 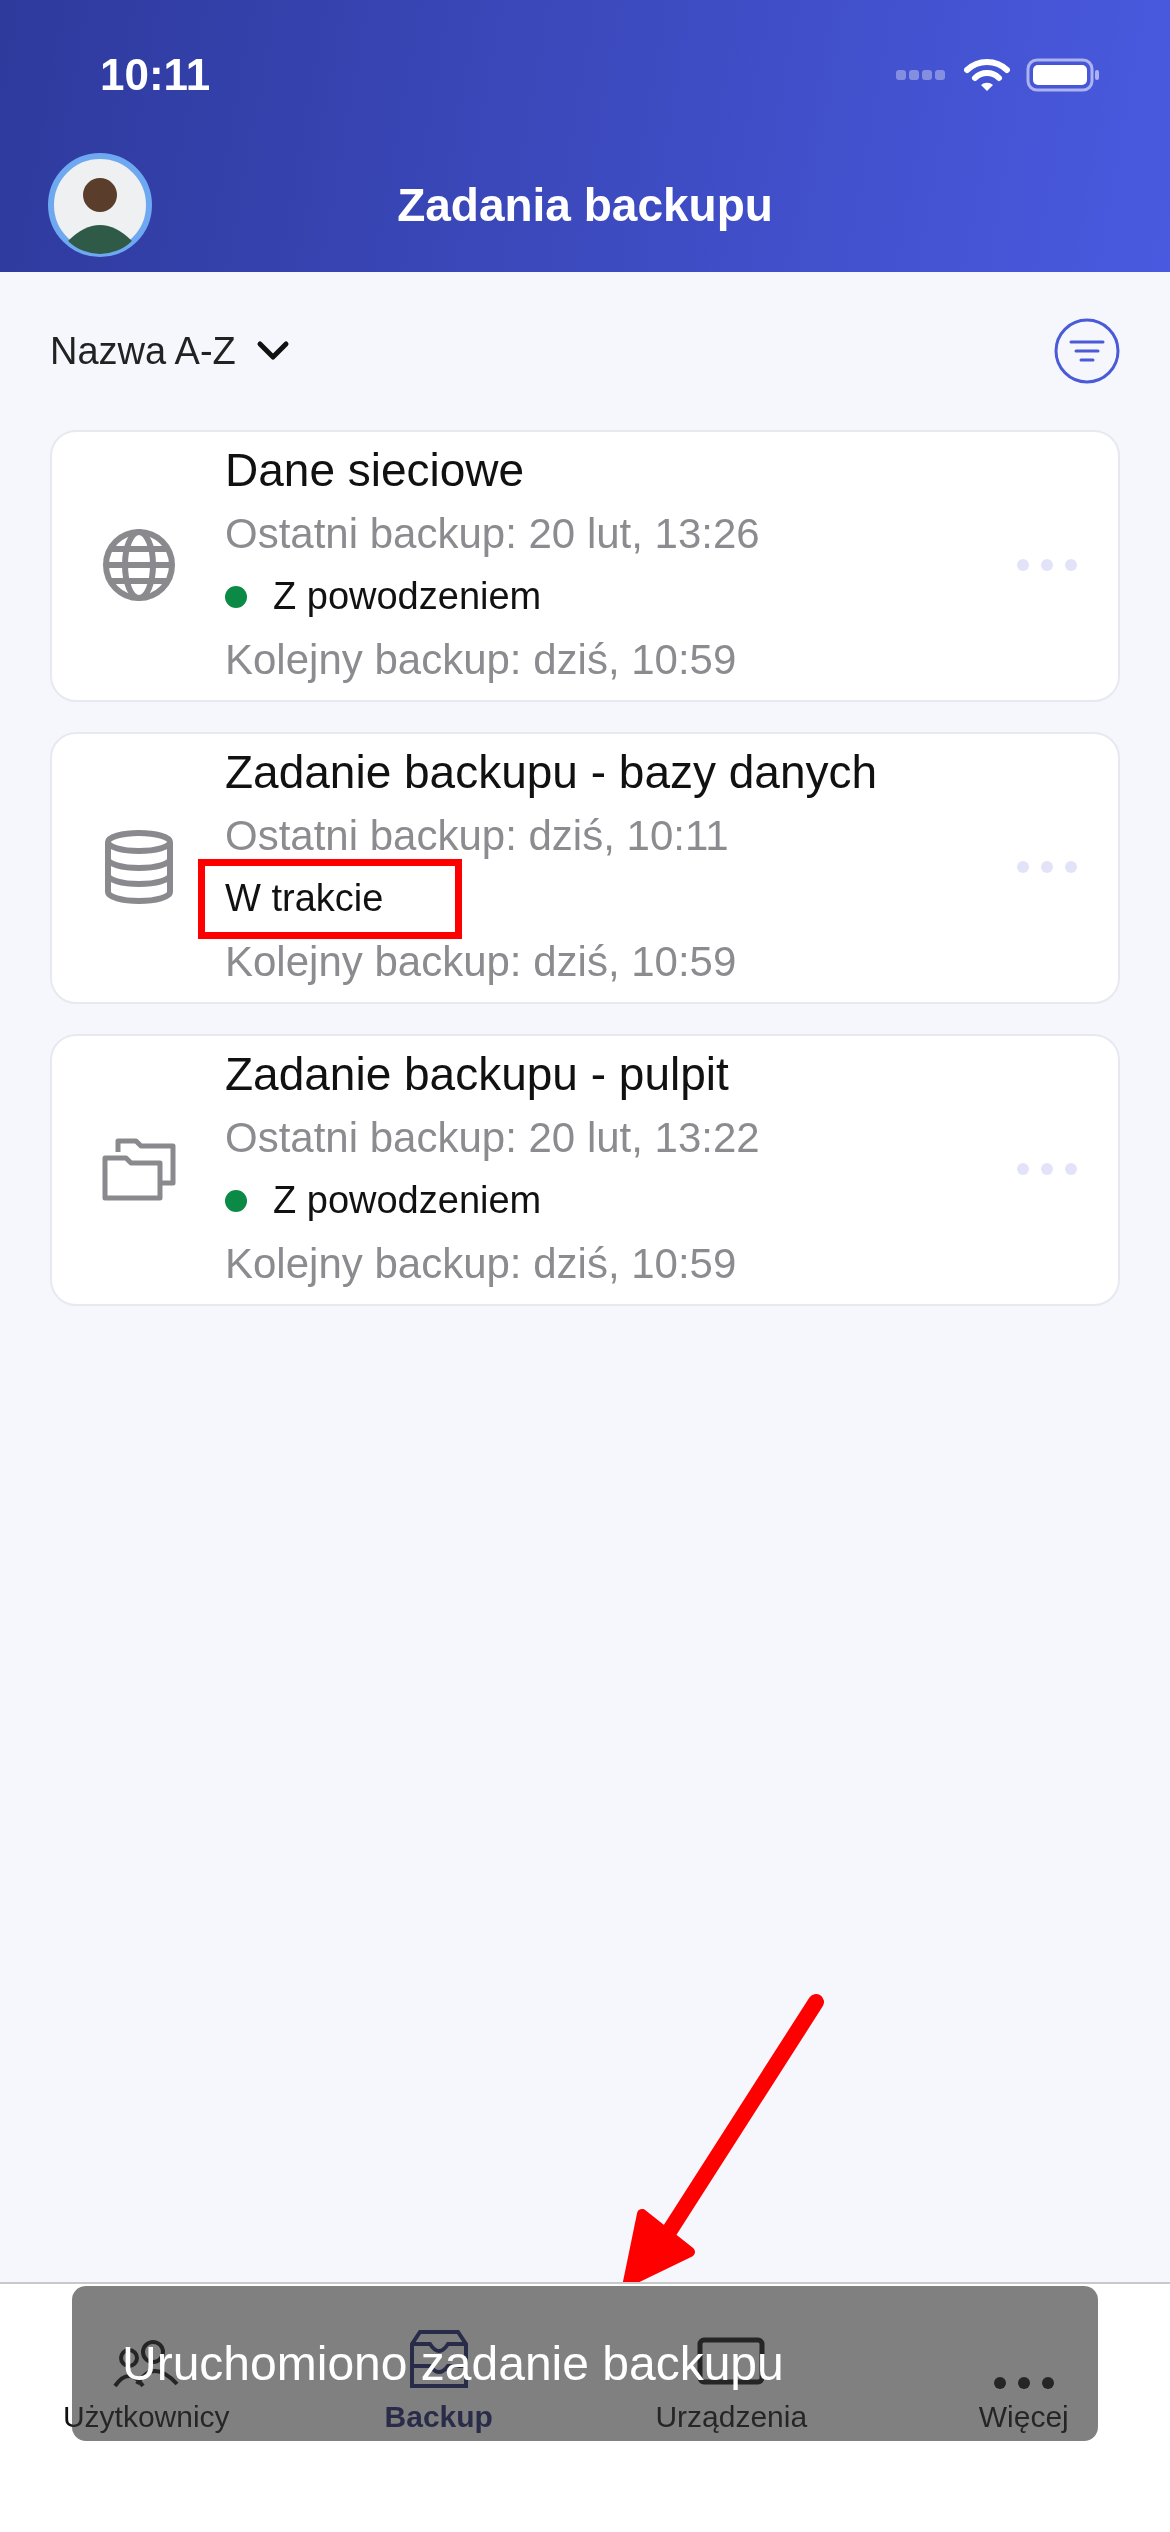 I want to click on job-title: Zadanie backupu - pulpit, so click(x=477, y=1074).